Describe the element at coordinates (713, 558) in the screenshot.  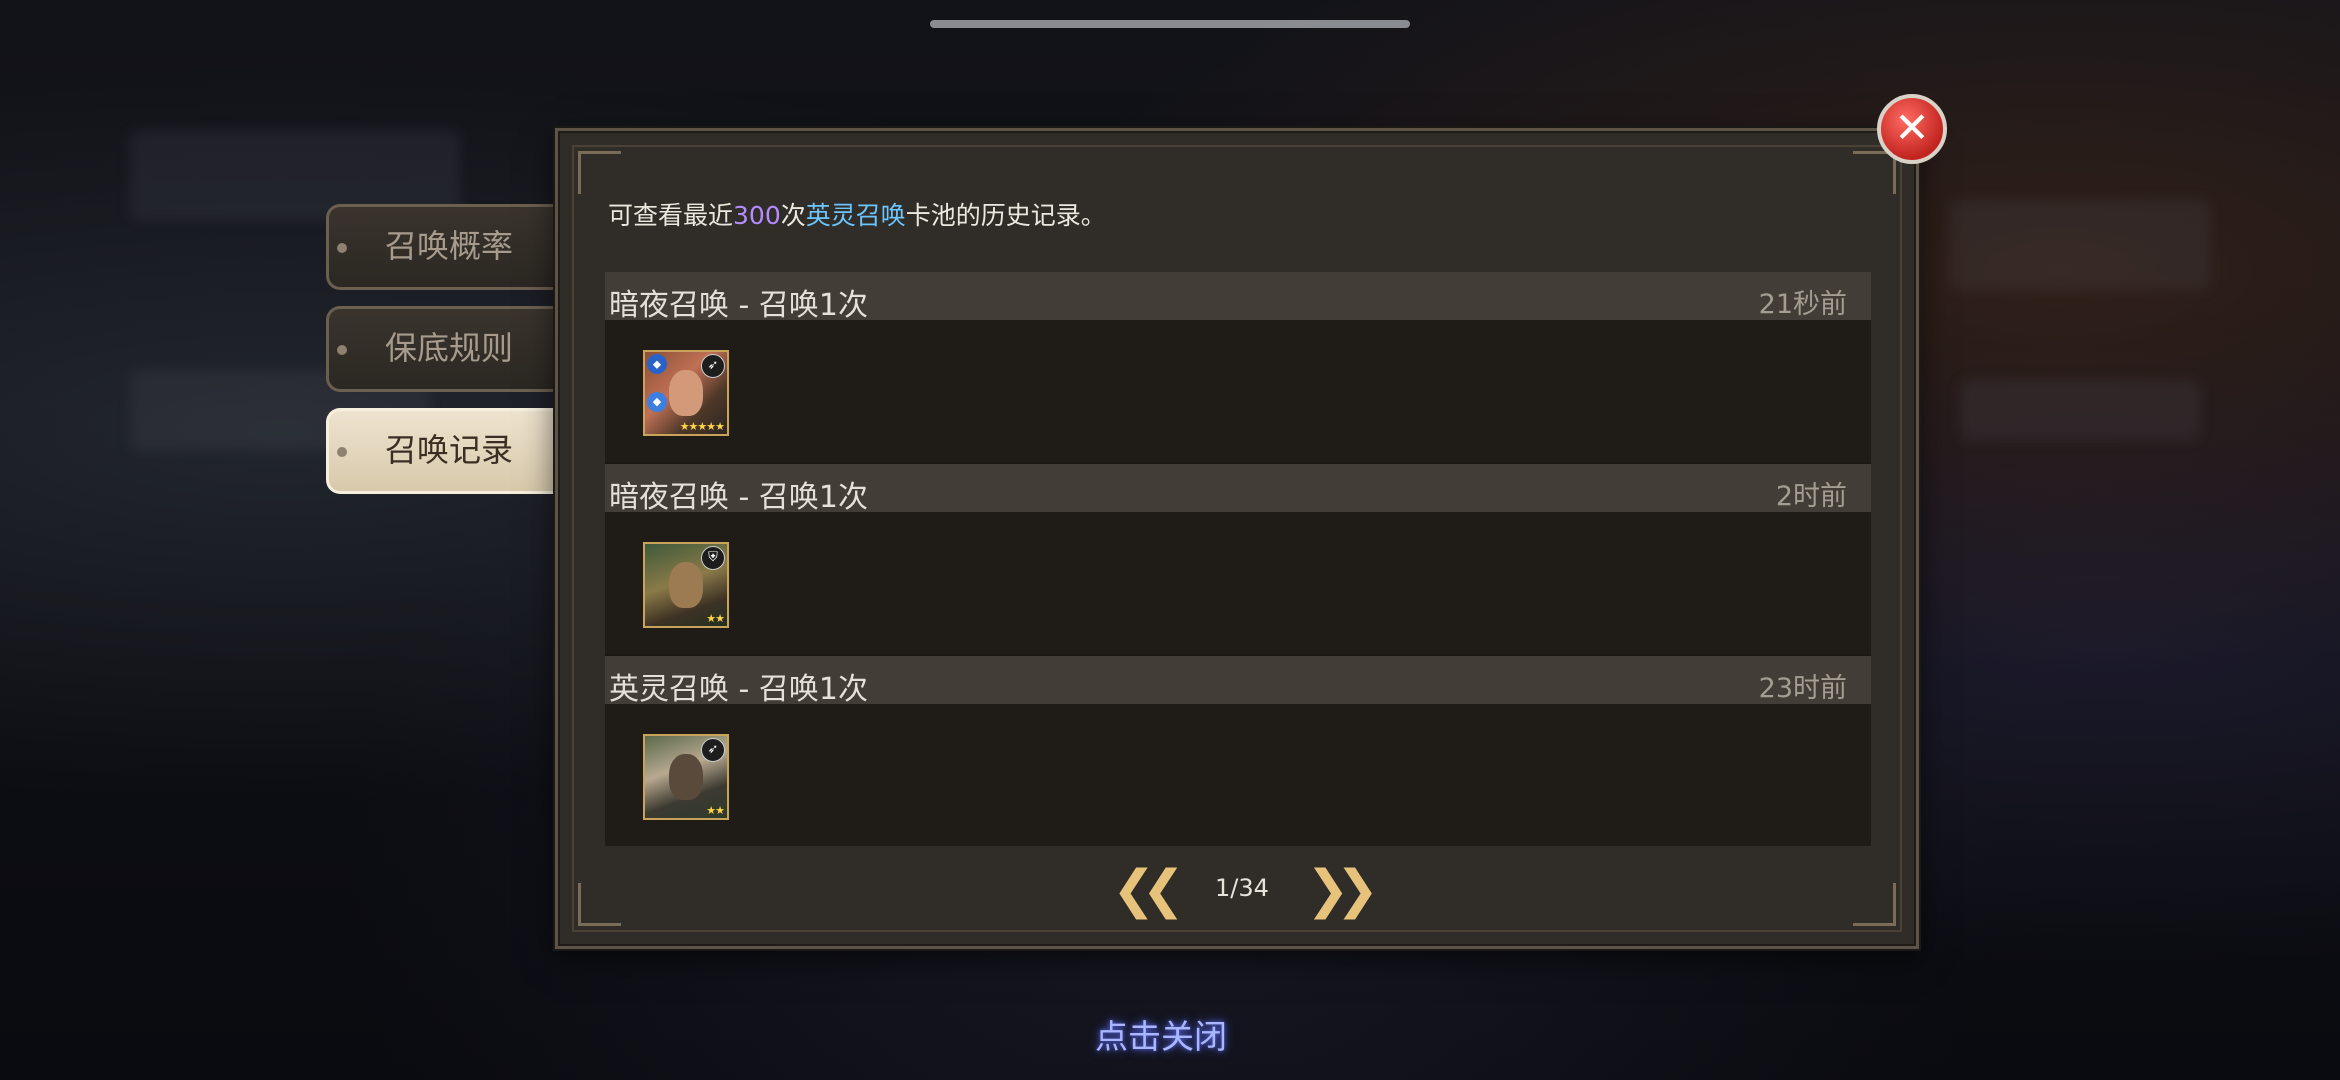
I see `class-shield-icon: ⛨` at that location.